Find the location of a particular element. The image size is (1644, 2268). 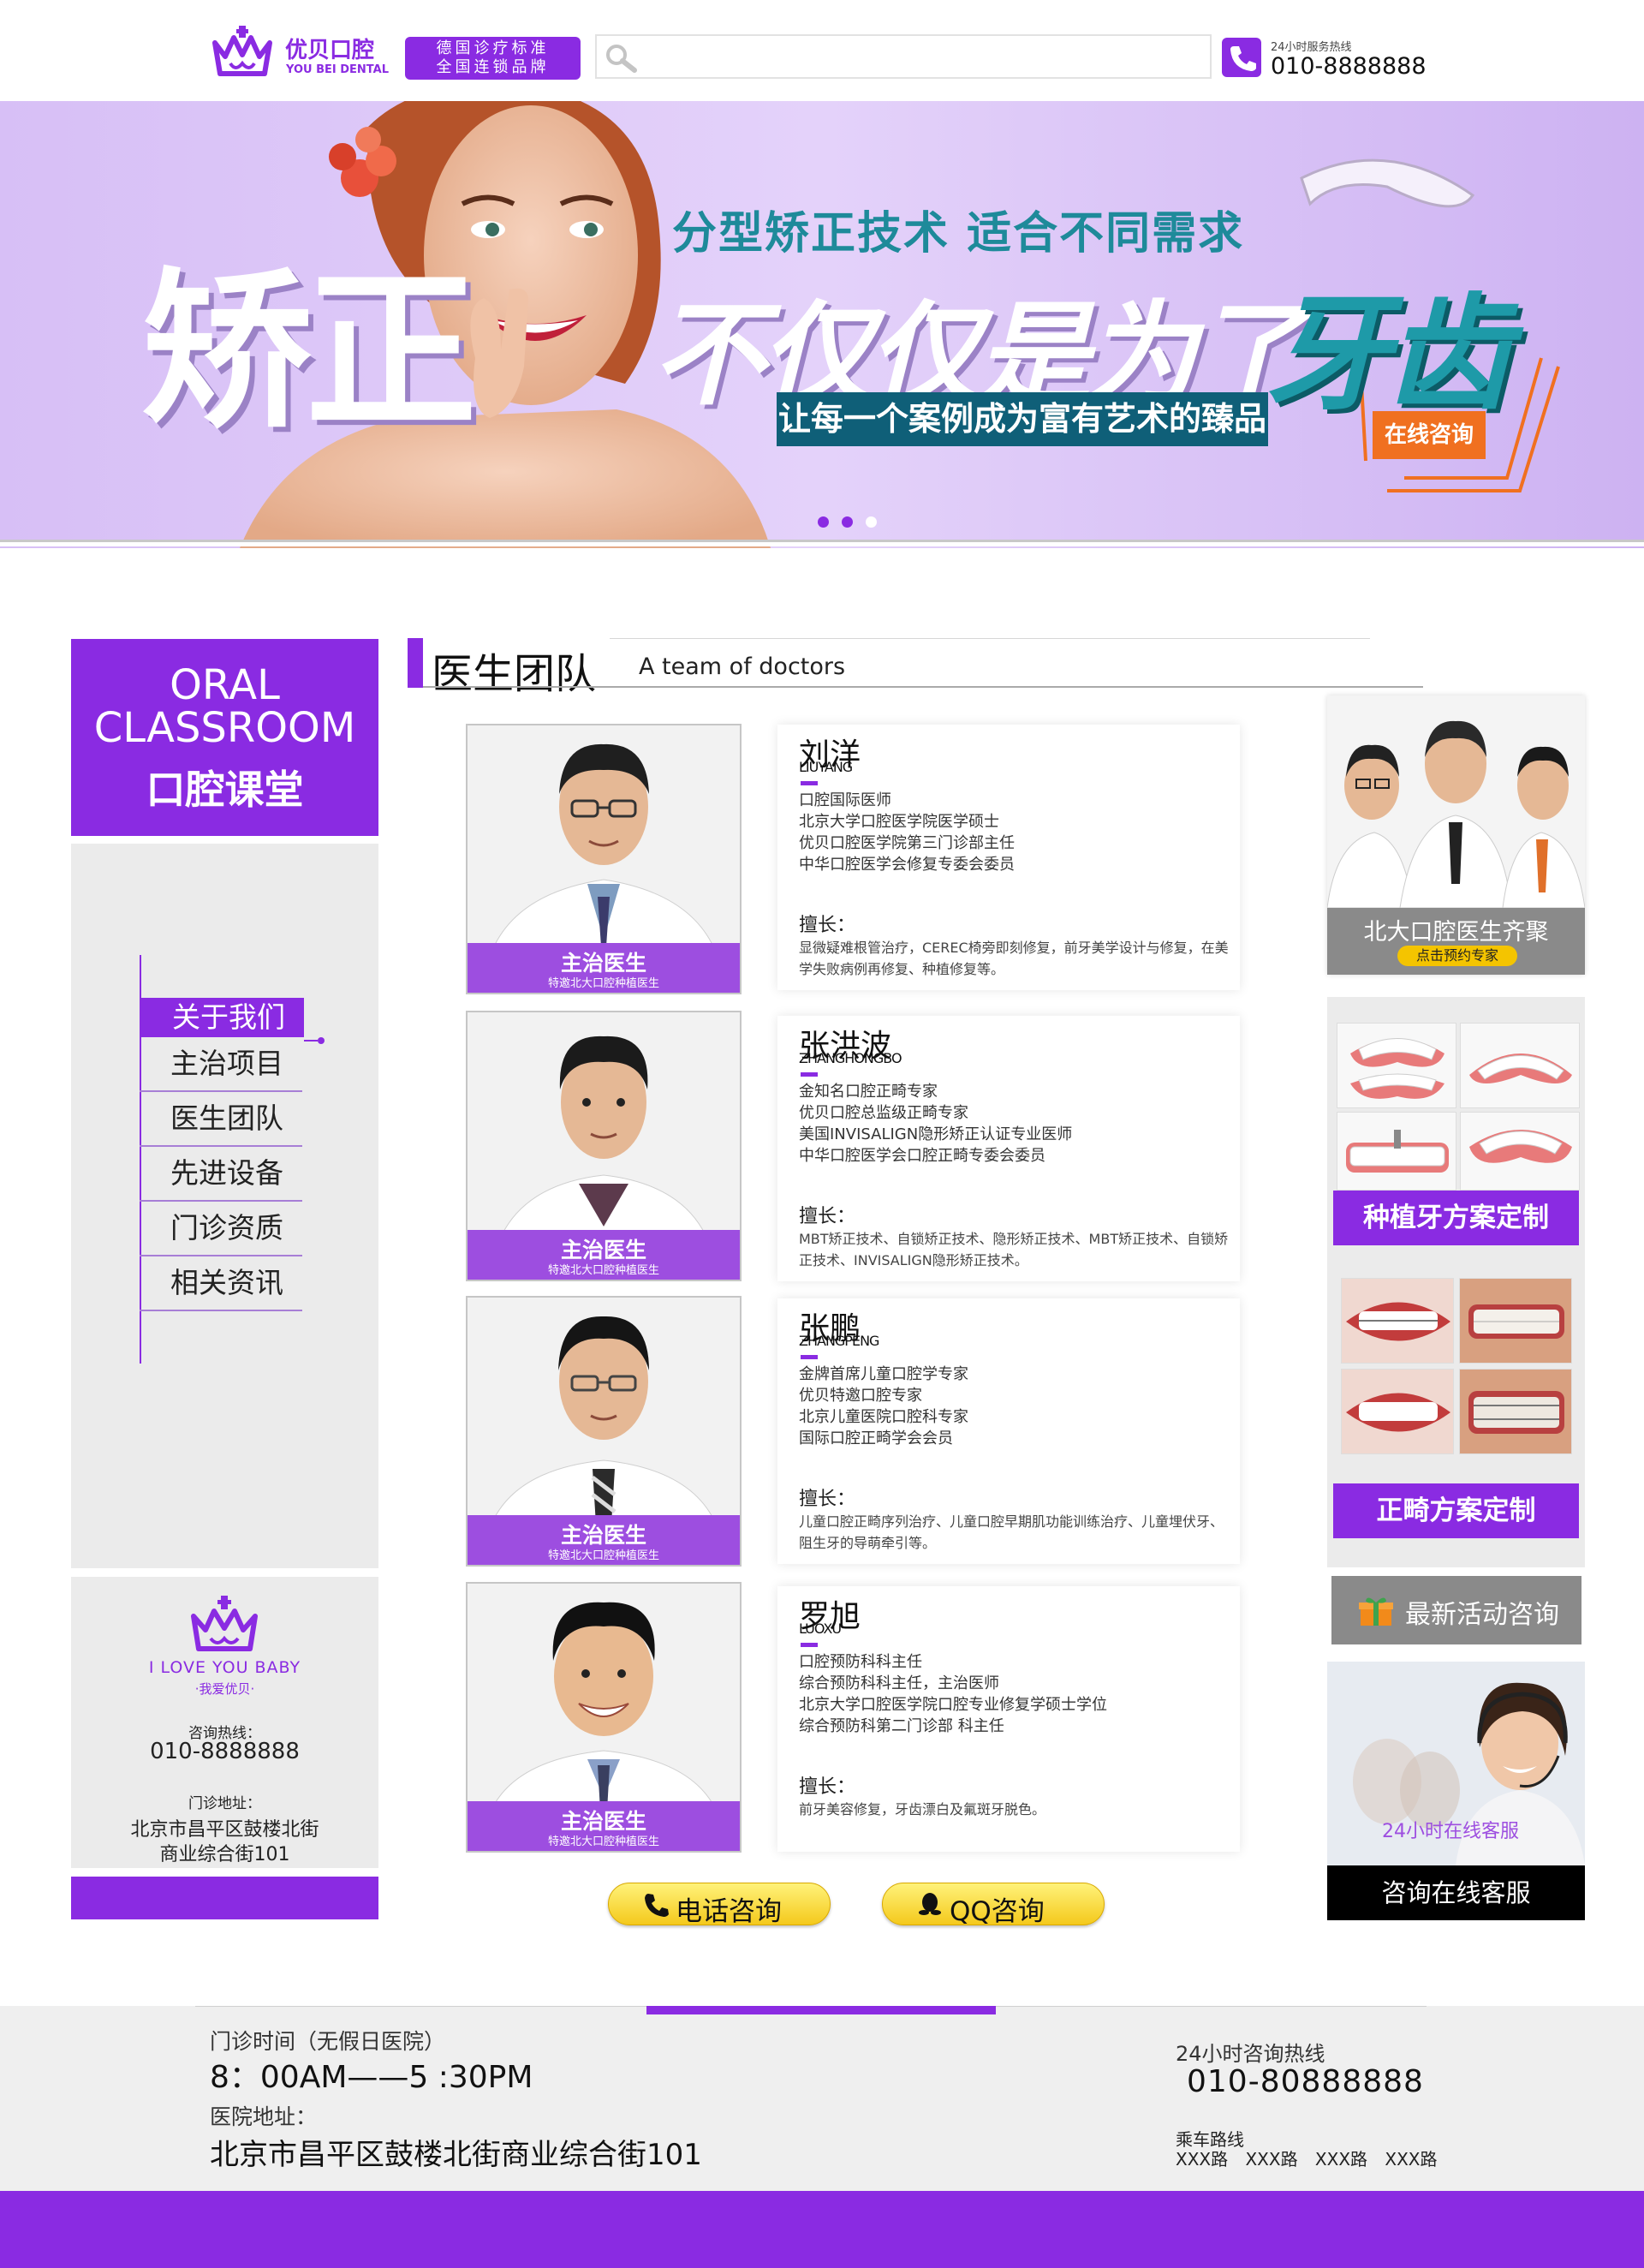

ortho-plan-button: 正畸方案定制 is located at coordinates (1456, 1511).